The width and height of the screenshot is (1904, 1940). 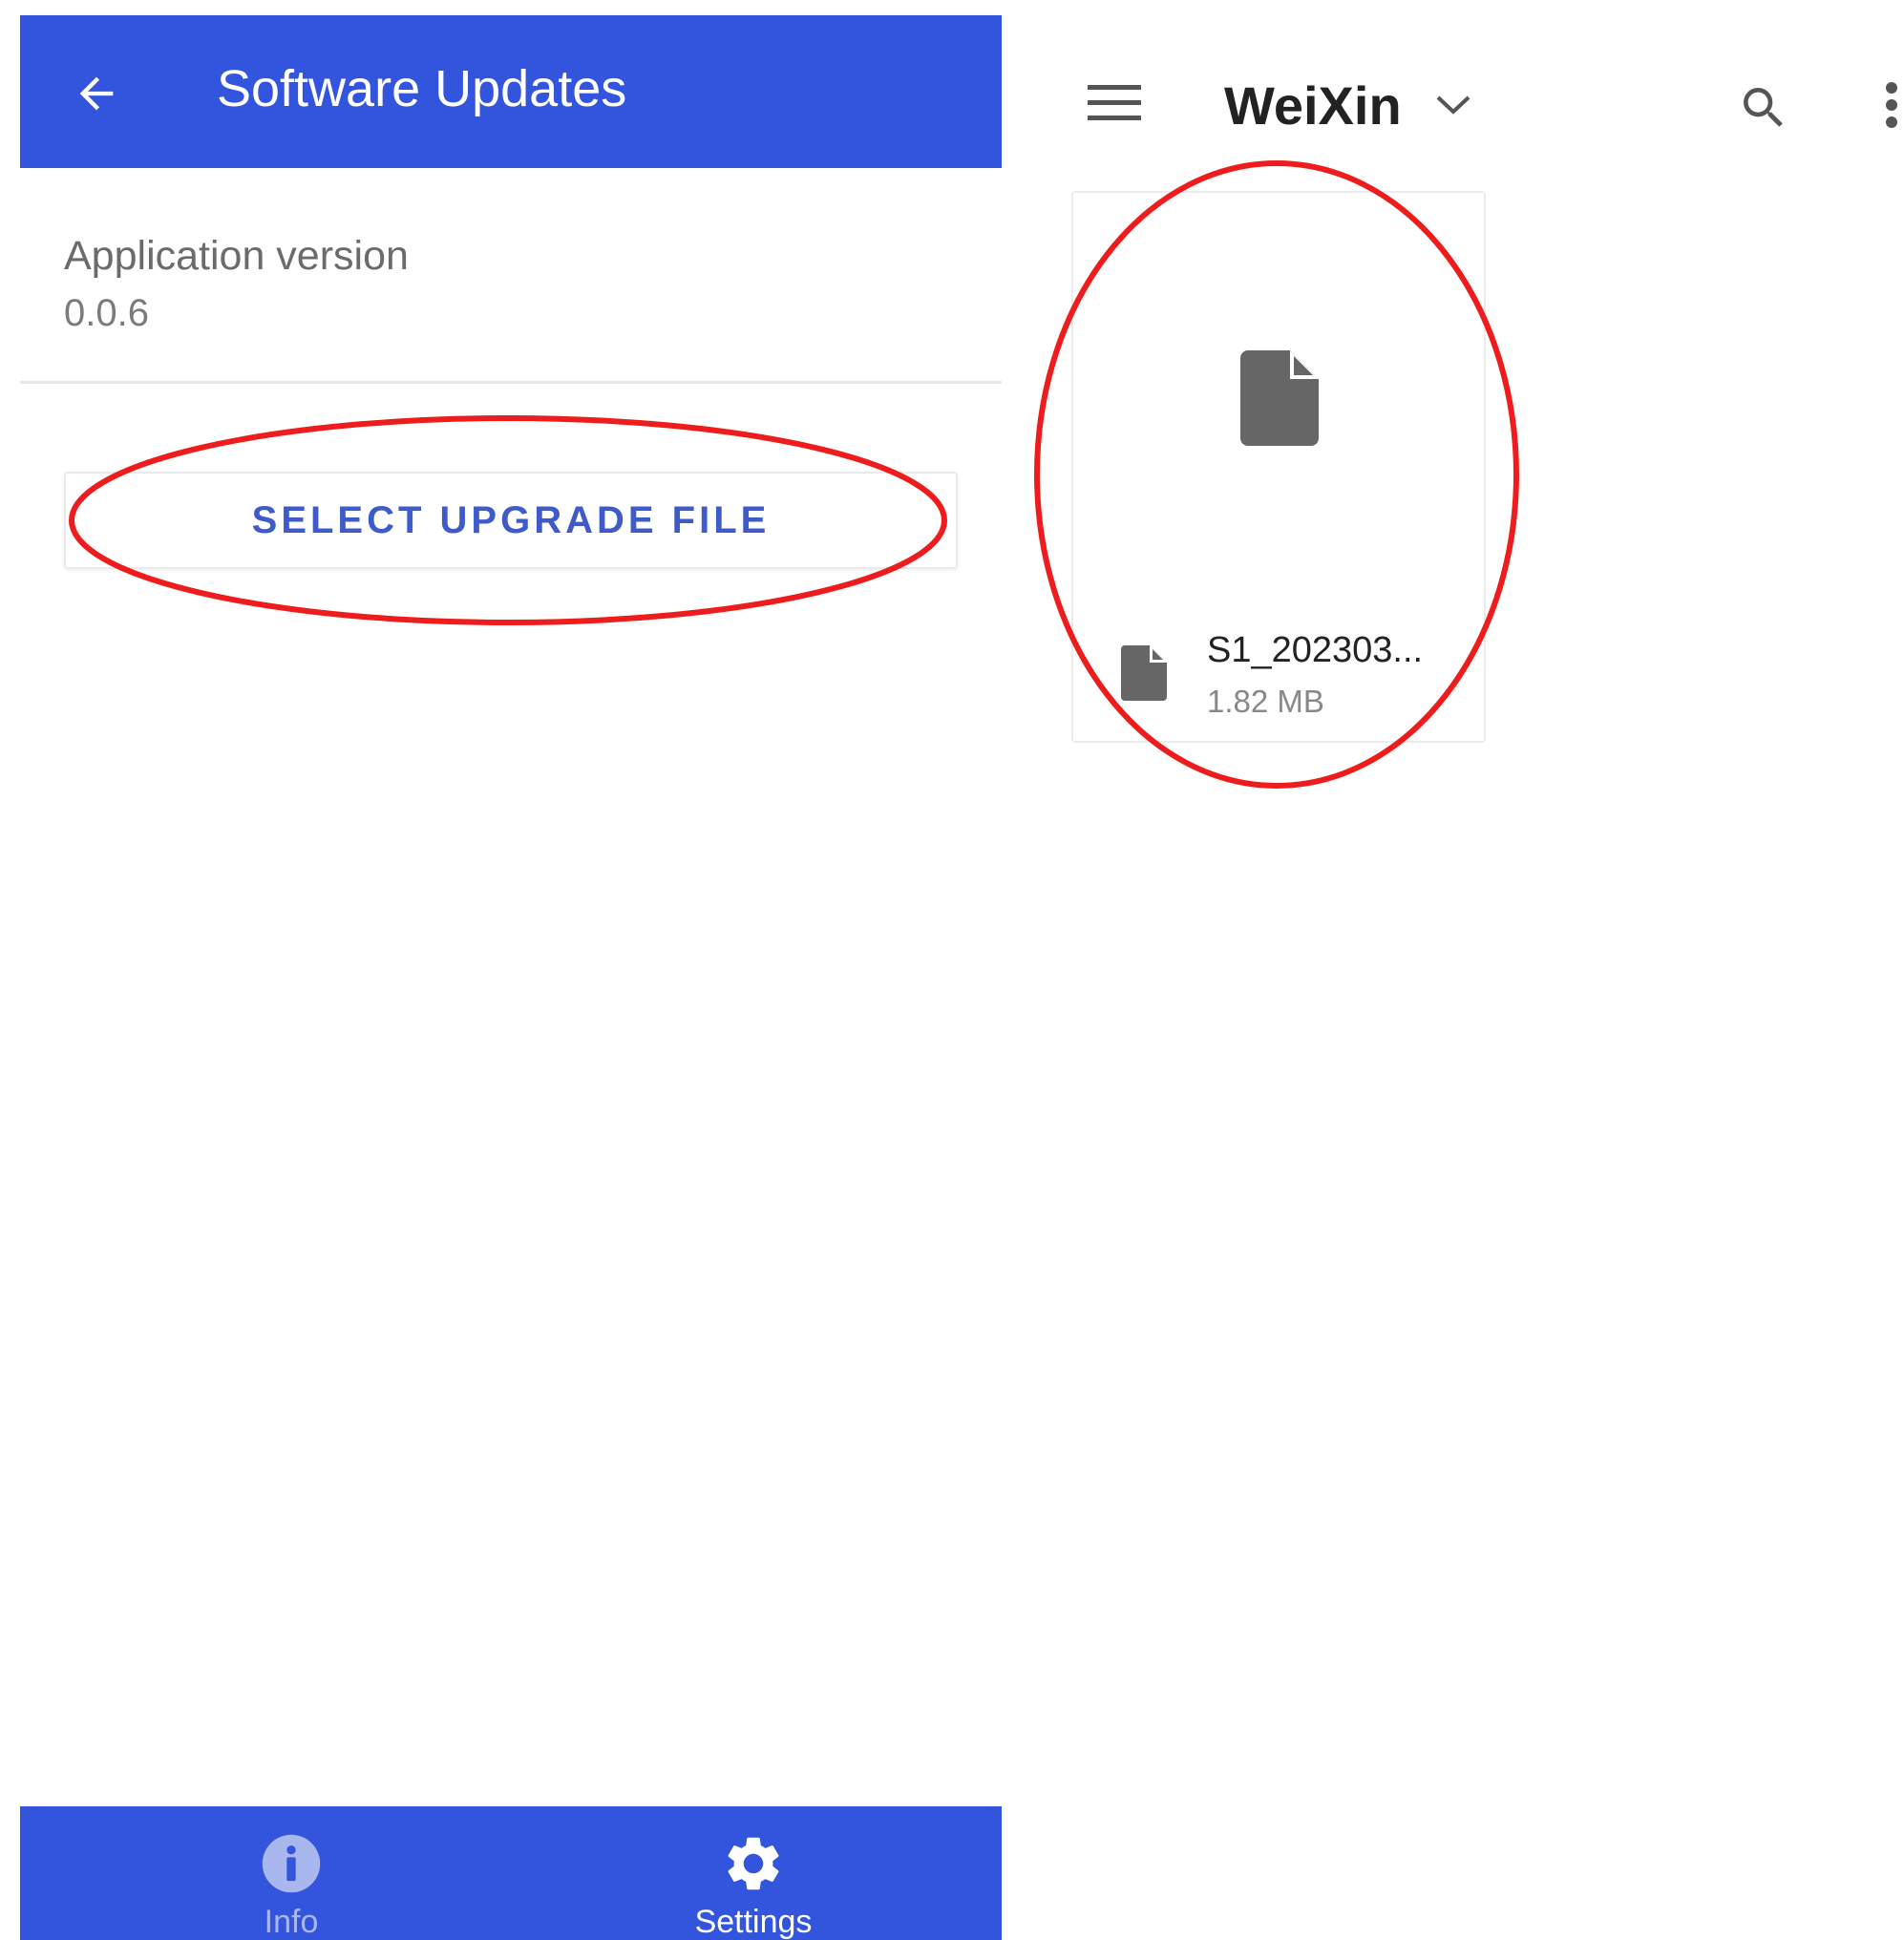 I want to click on chevron-down-icon, so click(x=1453, y=105).